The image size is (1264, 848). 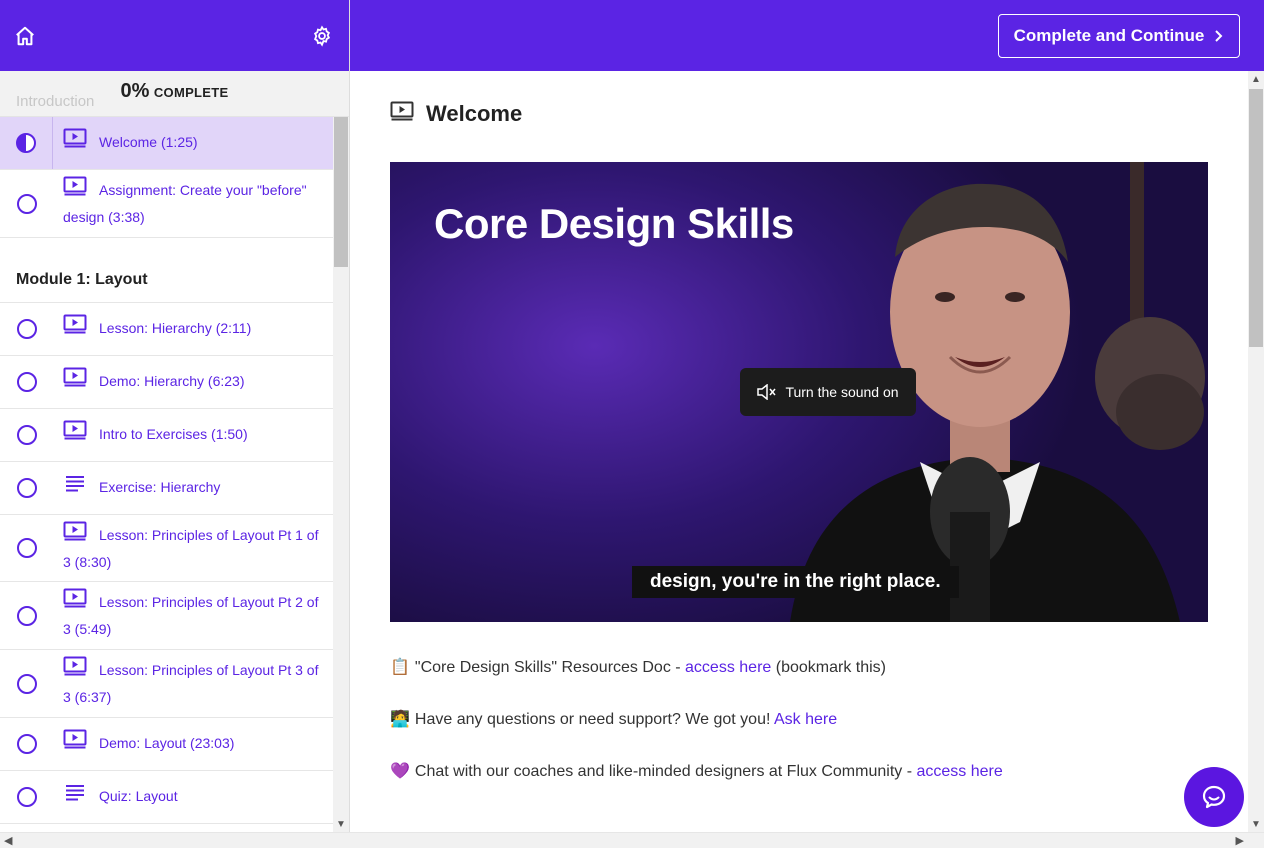 What do you see at coordinates (767, 392) in the screenshot?
I see `muted-speaker-icon` at bounding box center [767, 392].